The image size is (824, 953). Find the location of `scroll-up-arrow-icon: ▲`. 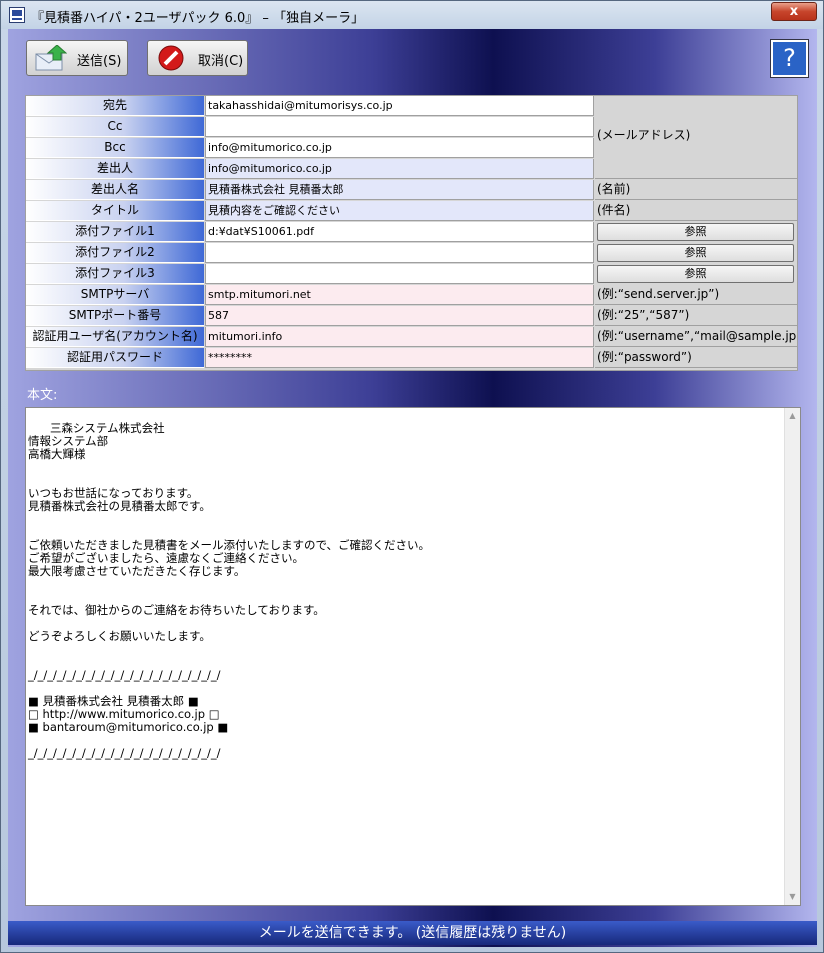

scroll-up-arrow-icon: ▲ is located at coordinates (792, 416).